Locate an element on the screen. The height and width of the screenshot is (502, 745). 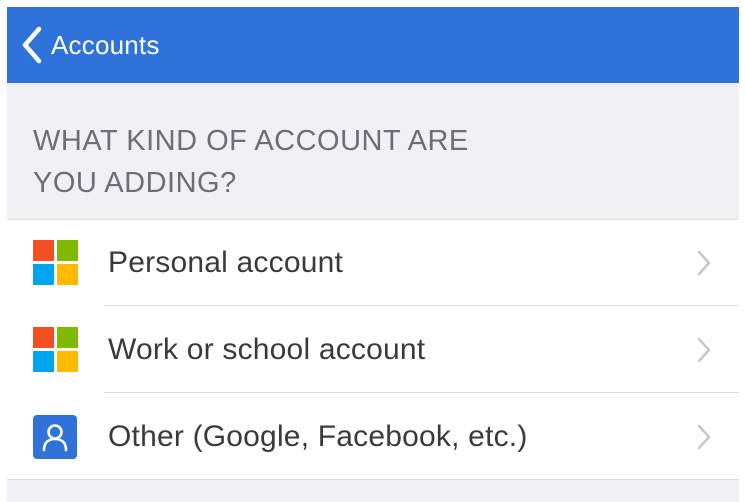
list-footer is located at coordinates (373, 491).